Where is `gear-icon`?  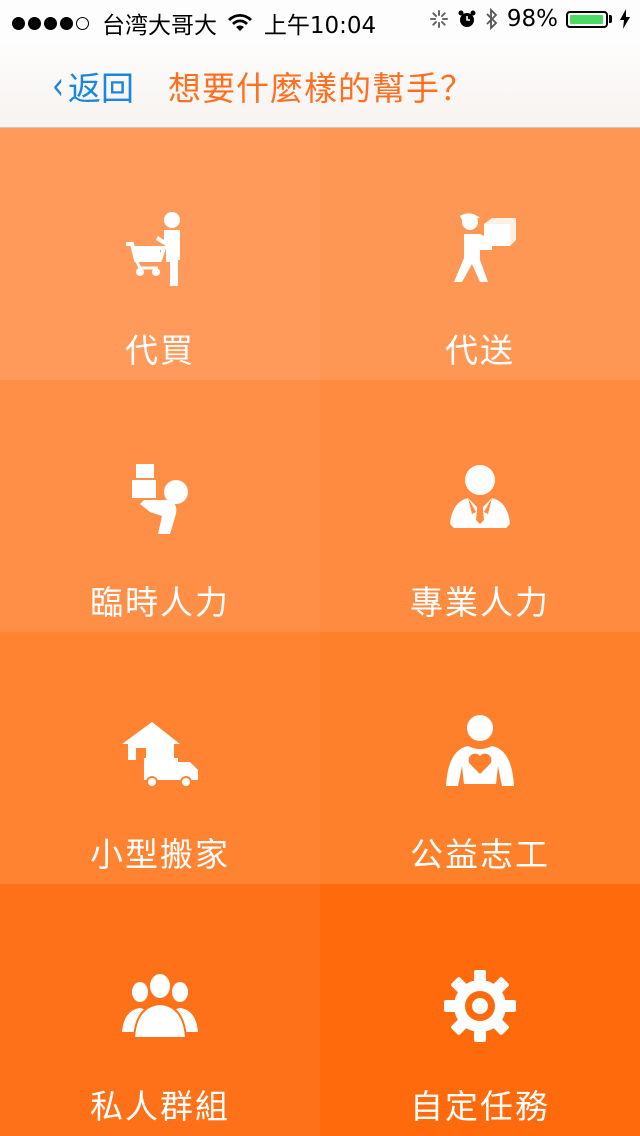
gear-icon is located at coordinates (480, 1006).